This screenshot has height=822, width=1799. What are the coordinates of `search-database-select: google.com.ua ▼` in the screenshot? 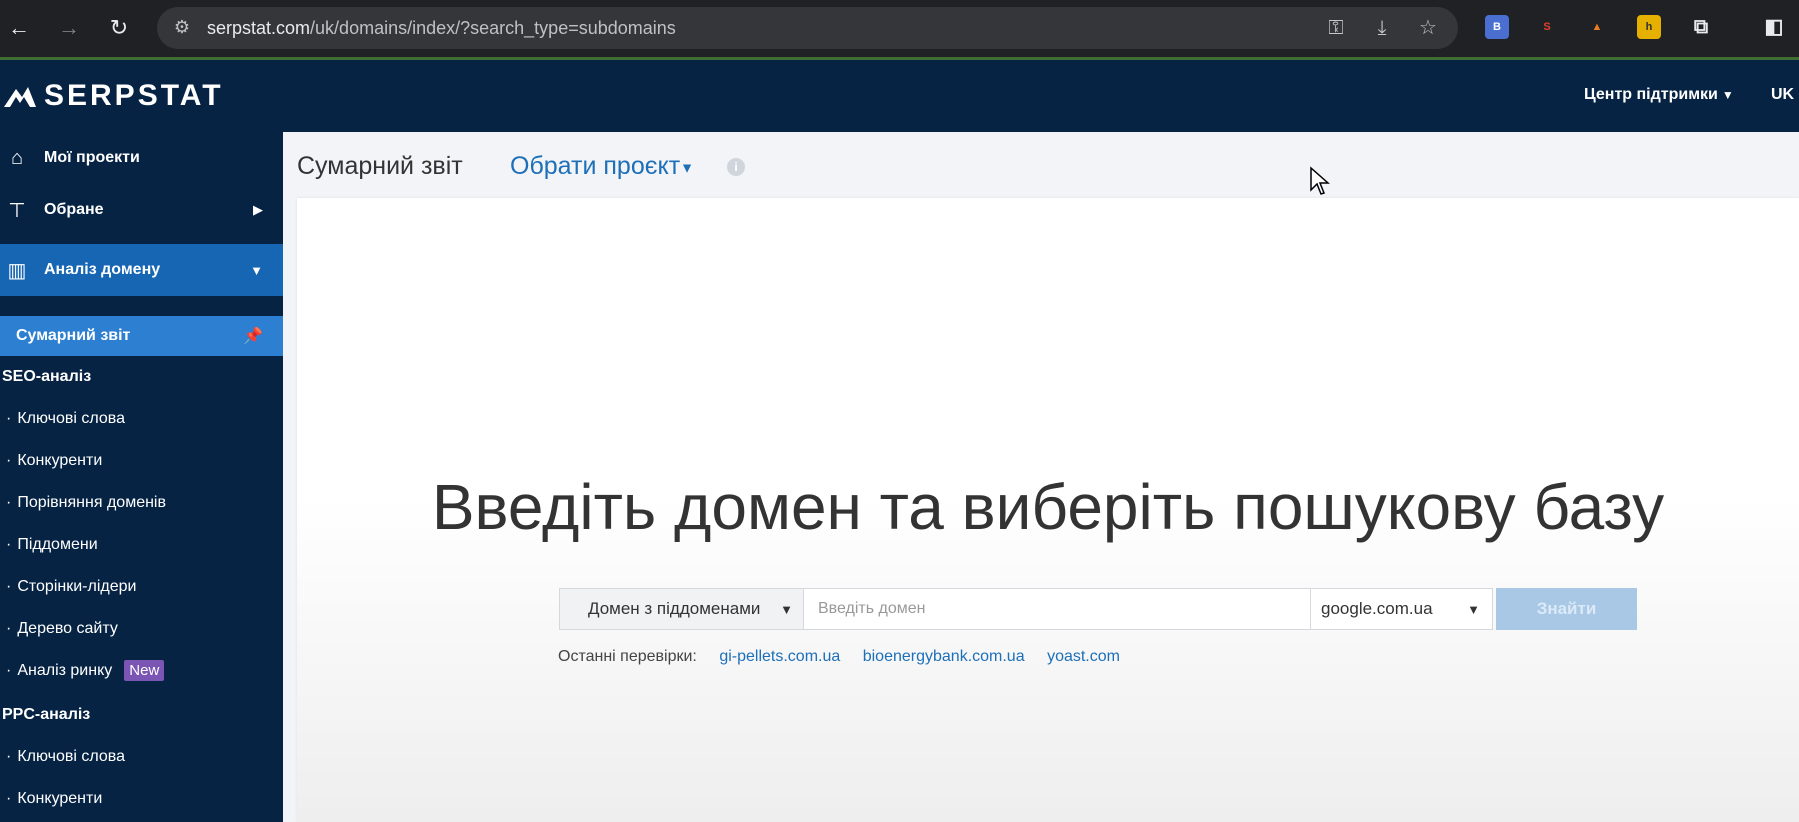 It's located at (1402, 609).